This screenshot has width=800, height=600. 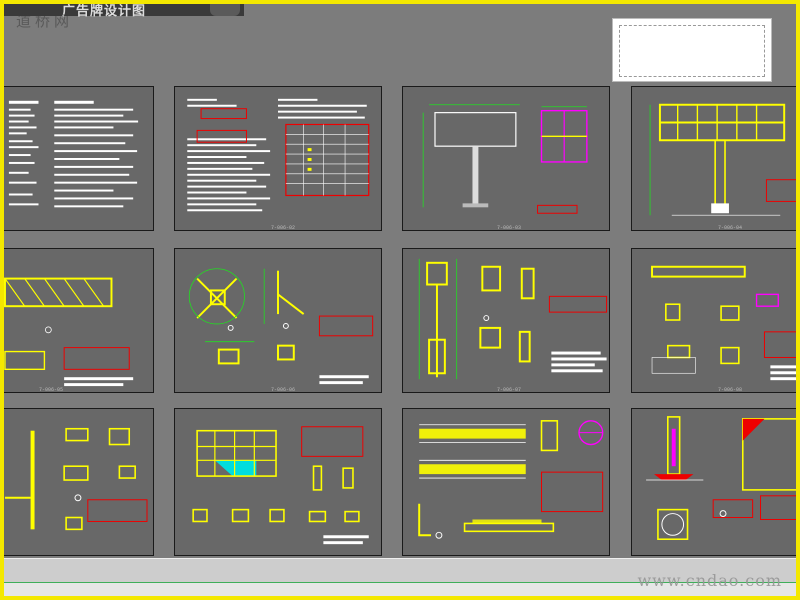 I want to click on sheet-6-drawing, so click(x=281, y=326).